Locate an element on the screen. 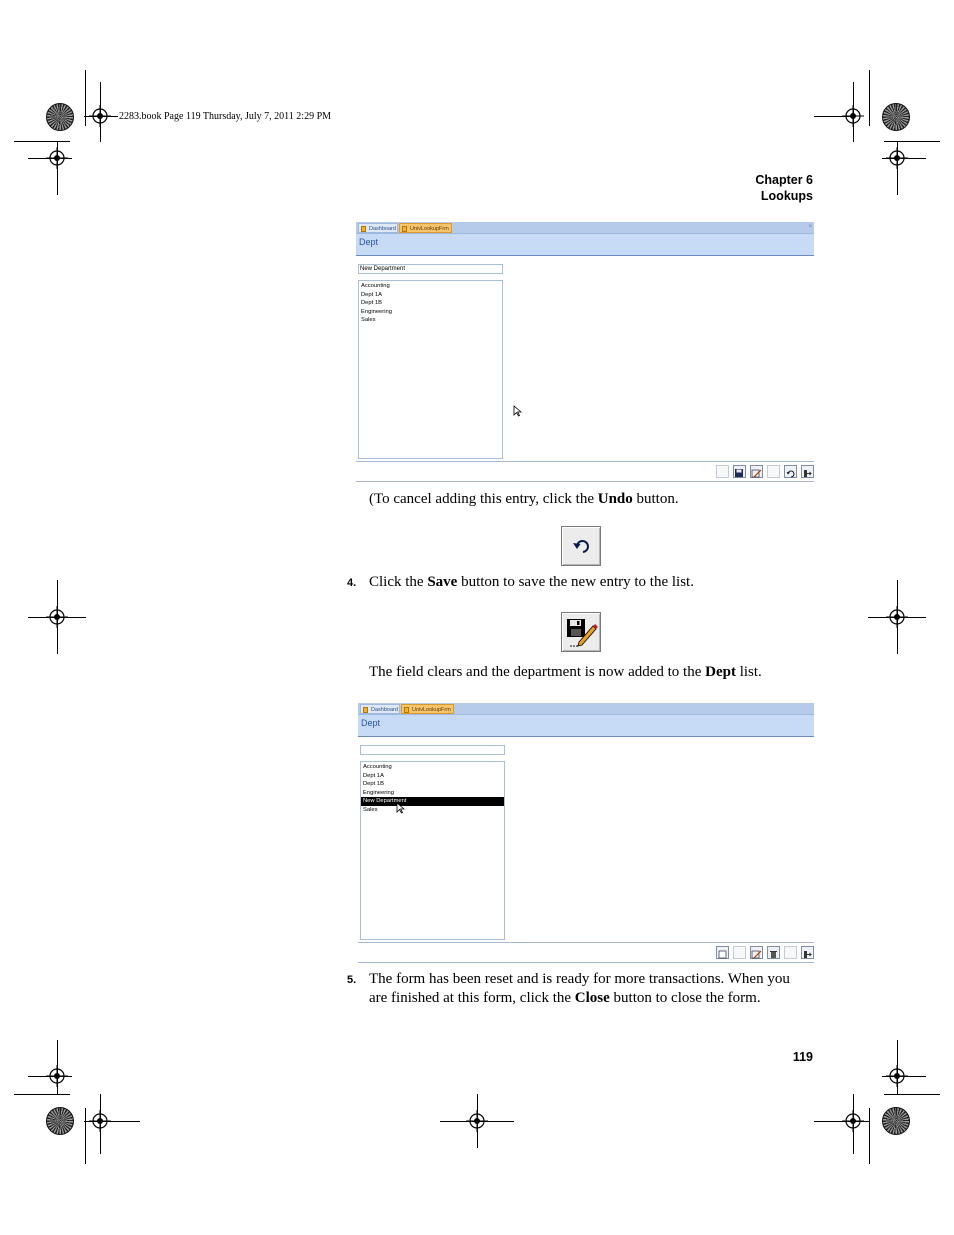 This screenshot has width=954, height=1235. list-item-selected: New Department is located at coordinates (432, 801).